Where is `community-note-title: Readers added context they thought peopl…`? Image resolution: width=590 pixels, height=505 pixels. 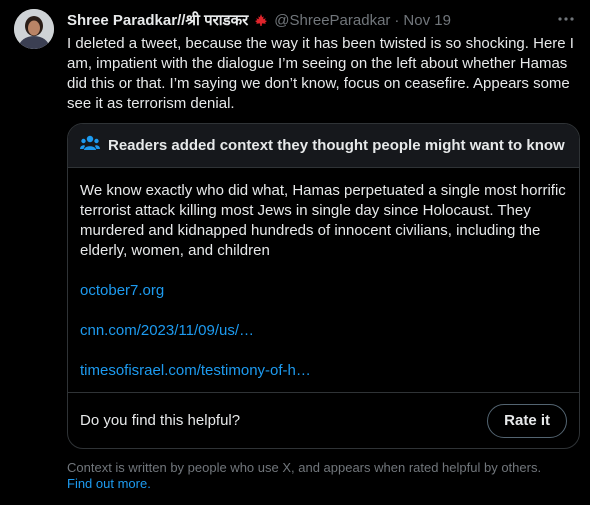
community-note-title: Readers added context they thought peopl… is located at coordinates (336, 145).